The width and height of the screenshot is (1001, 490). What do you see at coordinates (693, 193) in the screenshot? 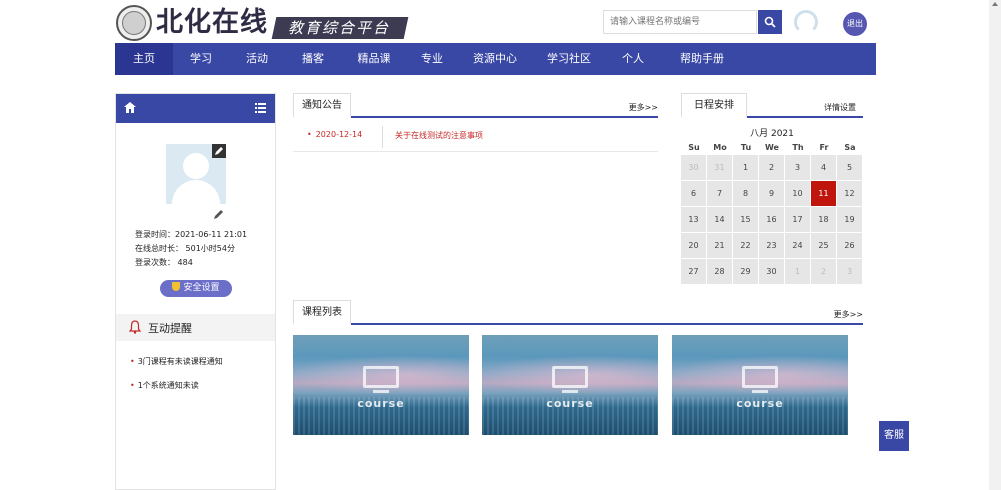
I see `calendar-day: 6` at bounding box center [693, 193].